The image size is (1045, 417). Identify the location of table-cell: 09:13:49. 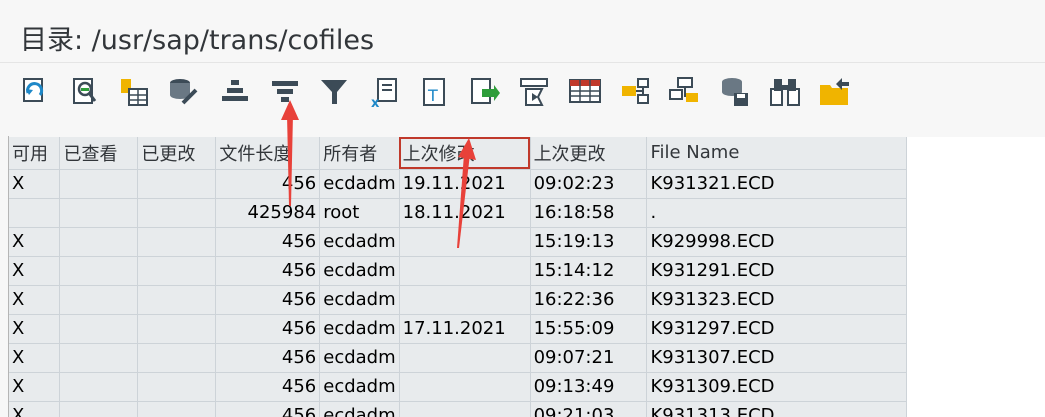
(589, 387).